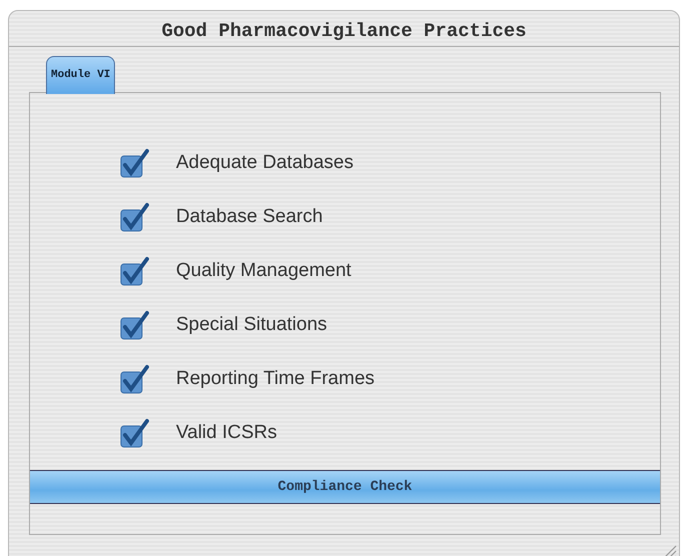 The image size is (683, 556). I want to click on checkbox-label: Adequate Databases, so click(265, 162).